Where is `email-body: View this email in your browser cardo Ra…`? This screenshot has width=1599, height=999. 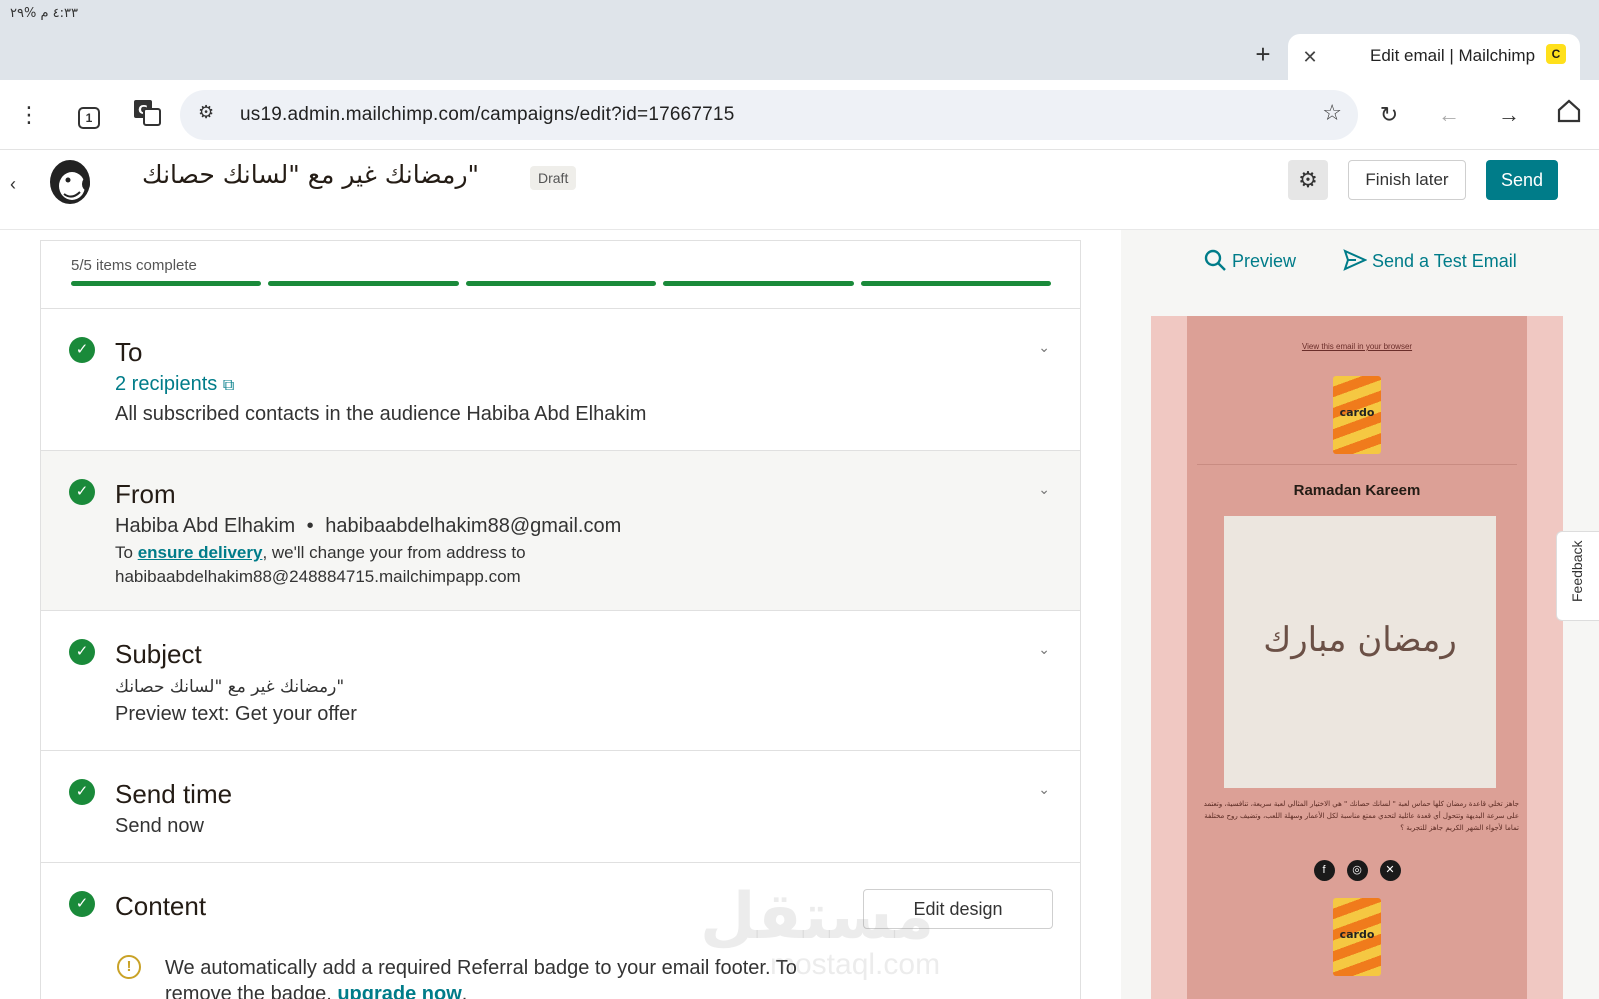 email-body: View this email in your browser cardo Ra… is located at coordinates (1357, 657).